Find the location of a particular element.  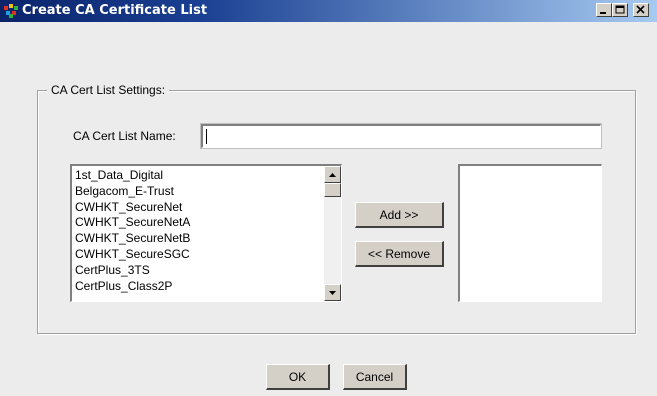

ok-button: OK is located at coordinates (298, 377).